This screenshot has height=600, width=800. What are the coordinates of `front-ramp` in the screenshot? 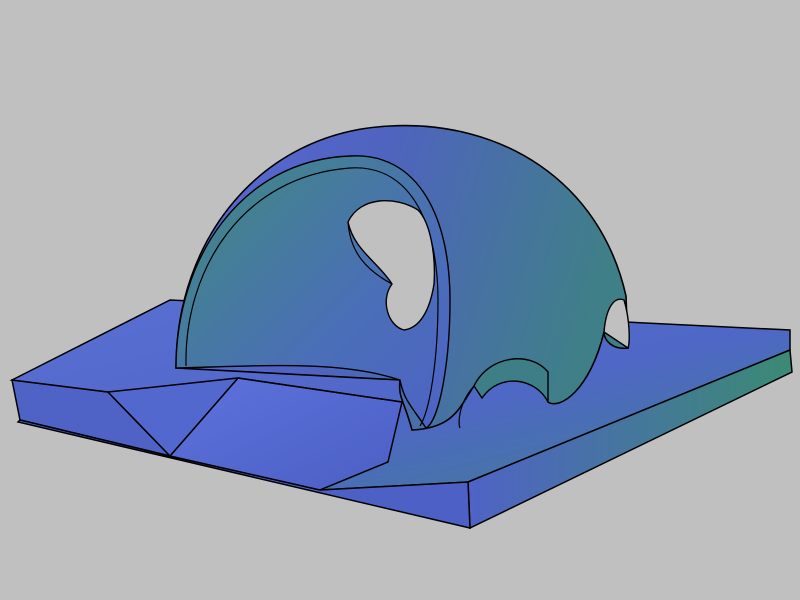 It's located at (254, 434).